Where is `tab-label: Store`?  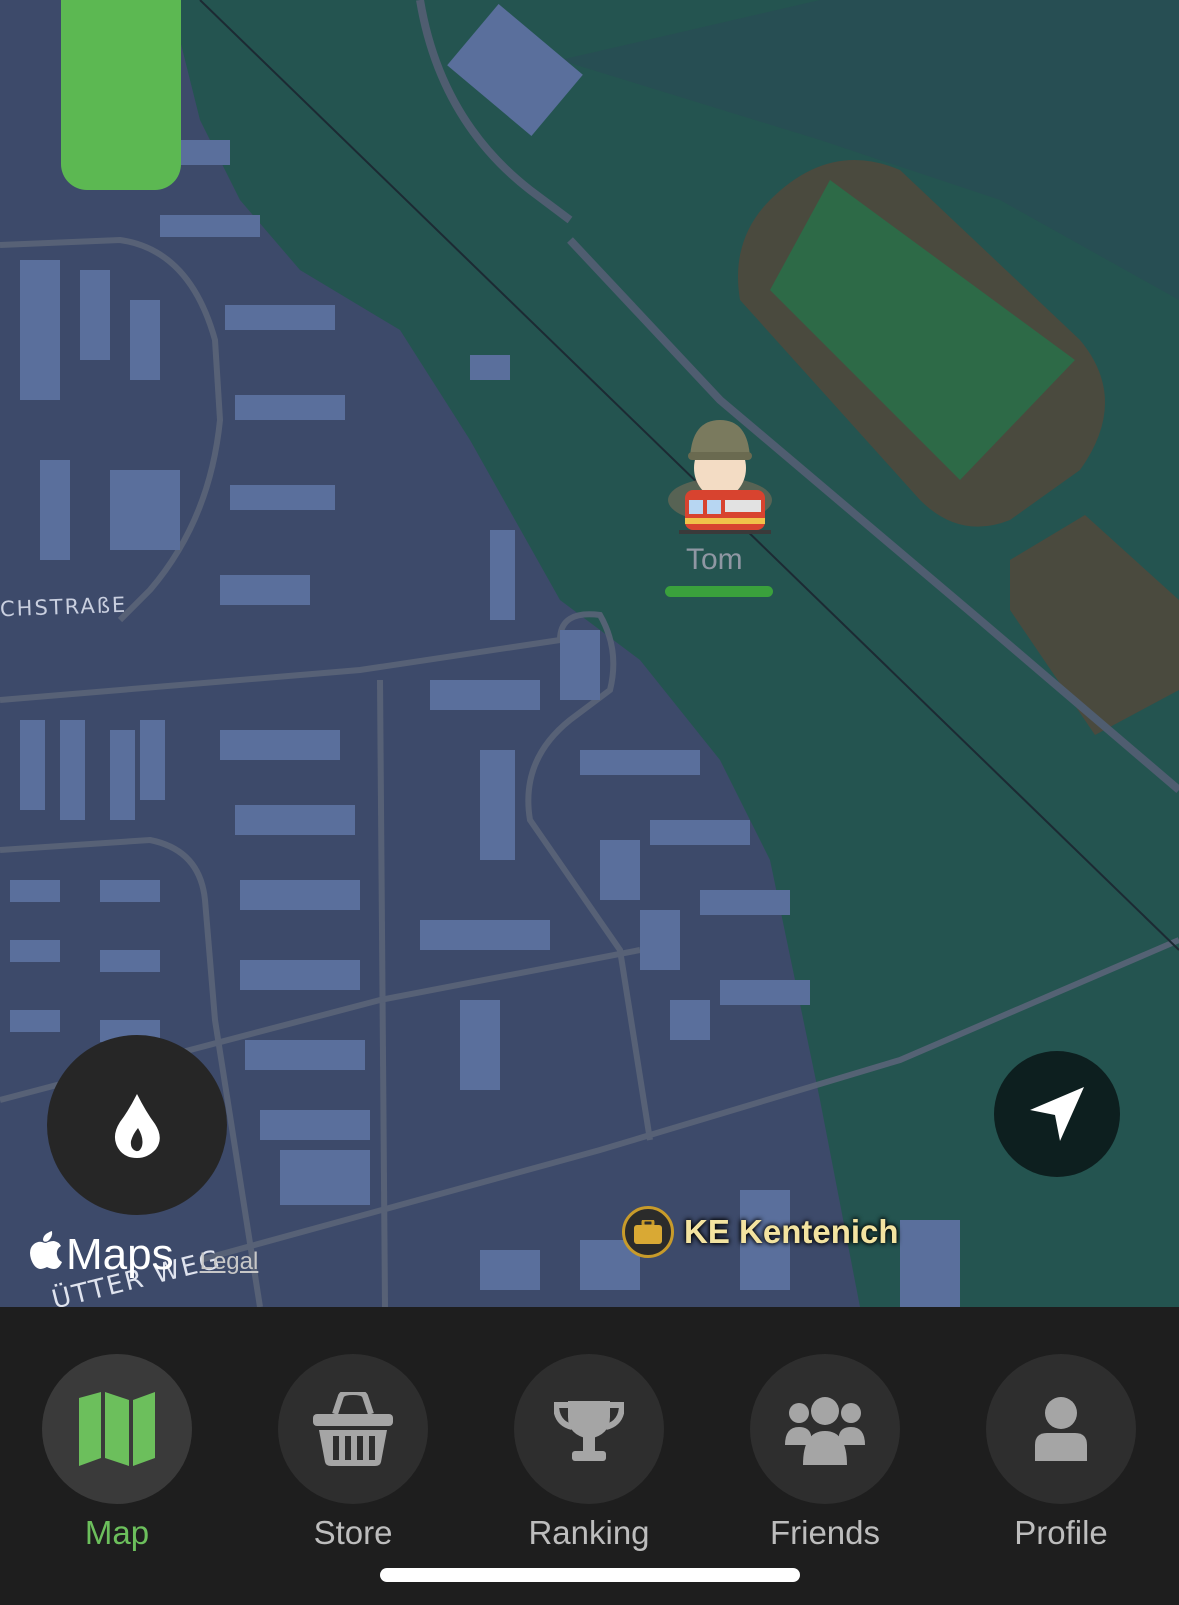 tab-label: Store is located at coordinates (353, 1532).